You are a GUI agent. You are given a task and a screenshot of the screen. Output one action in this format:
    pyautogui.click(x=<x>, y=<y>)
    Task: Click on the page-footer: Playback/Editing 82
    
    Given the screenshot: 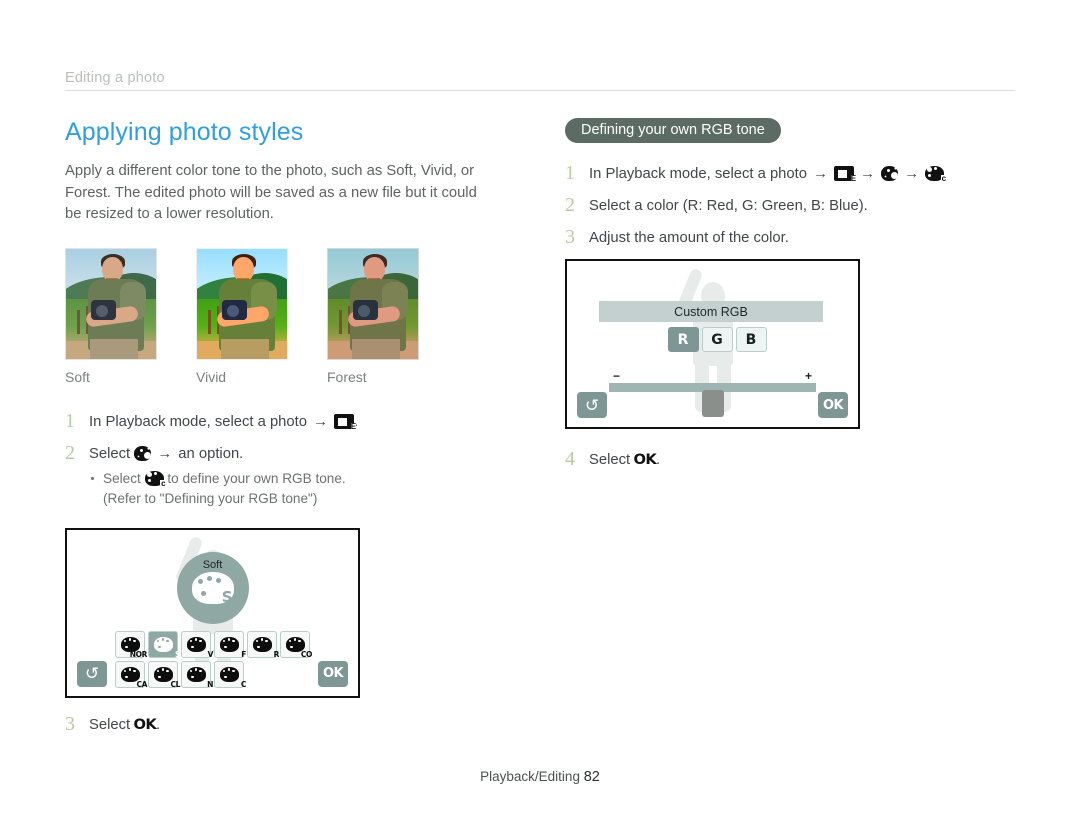 What is the action you would take?
    pyautogui.click(x=540, y=777)
    